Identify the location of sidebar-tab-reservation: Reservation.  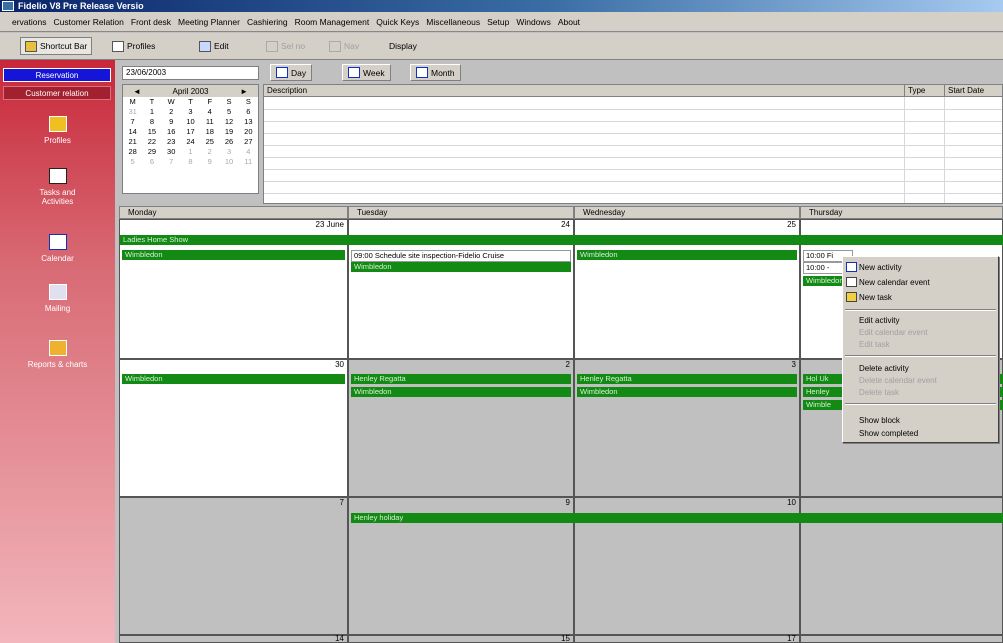
(57, 75).